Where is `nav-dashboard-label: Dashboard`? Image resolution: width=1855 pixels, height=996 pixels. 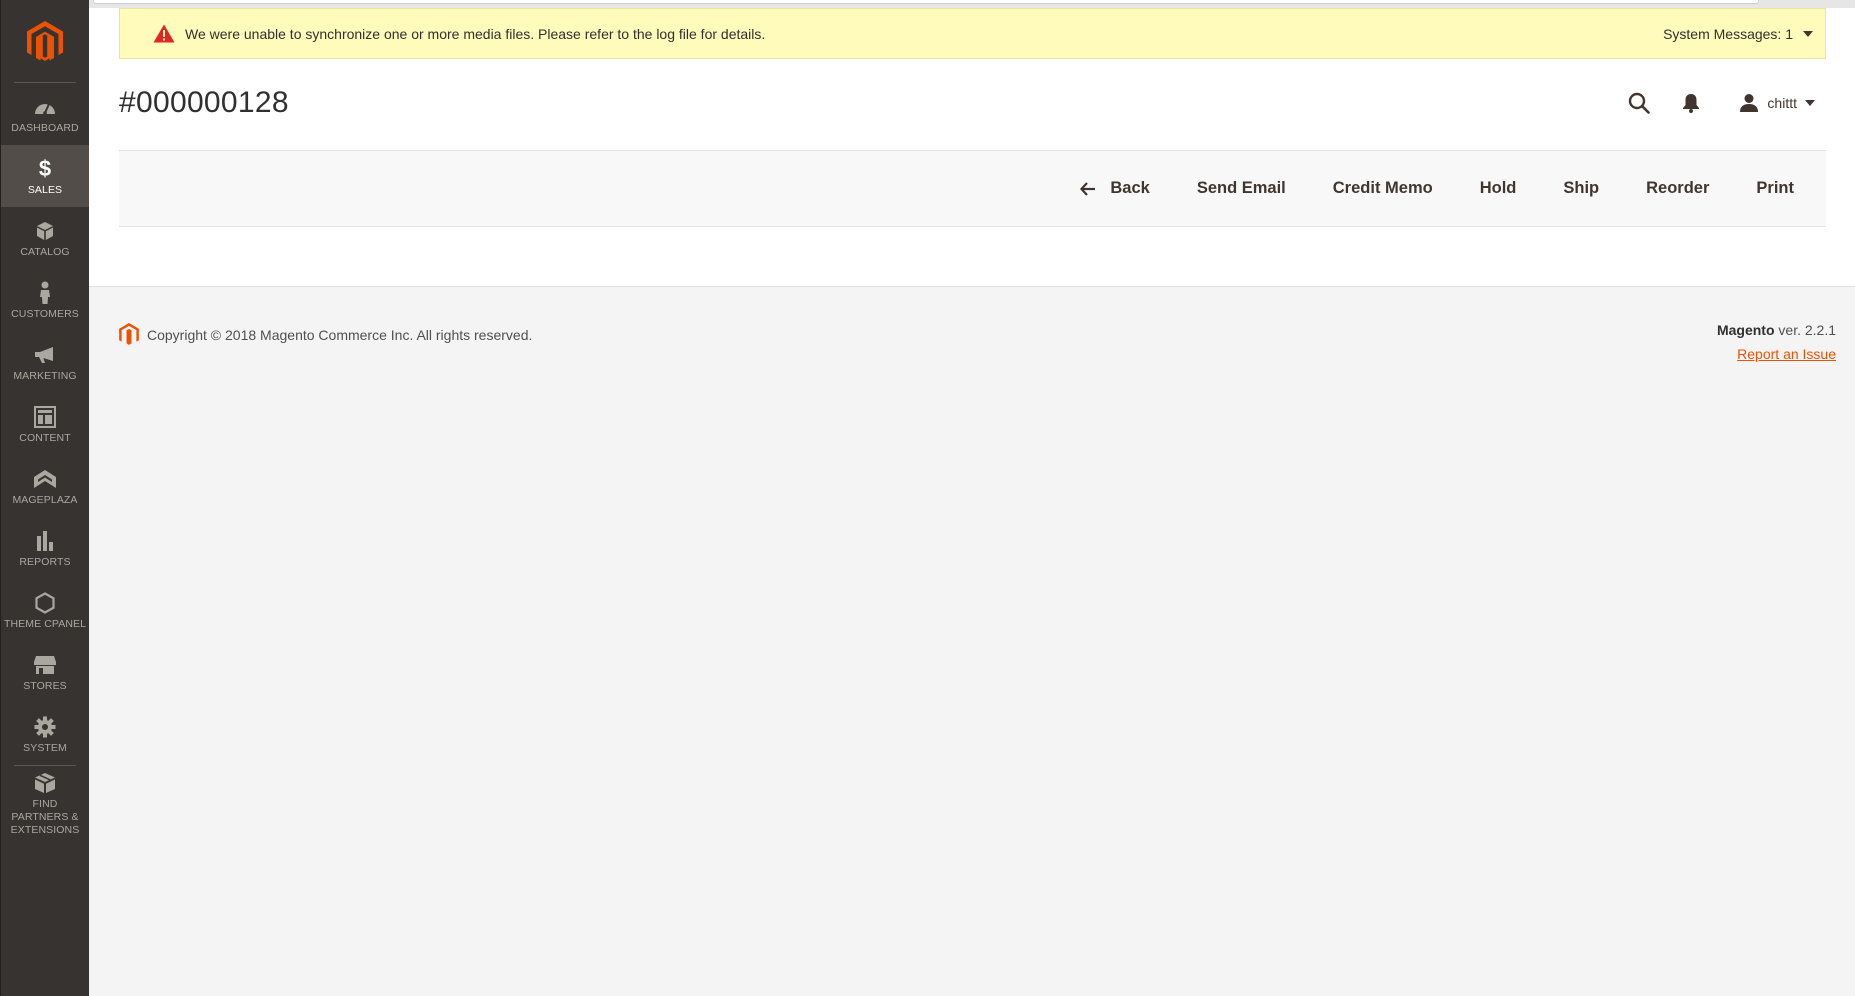 nav-dashboard-label: Dashboard is located at coordinates (45, 127).